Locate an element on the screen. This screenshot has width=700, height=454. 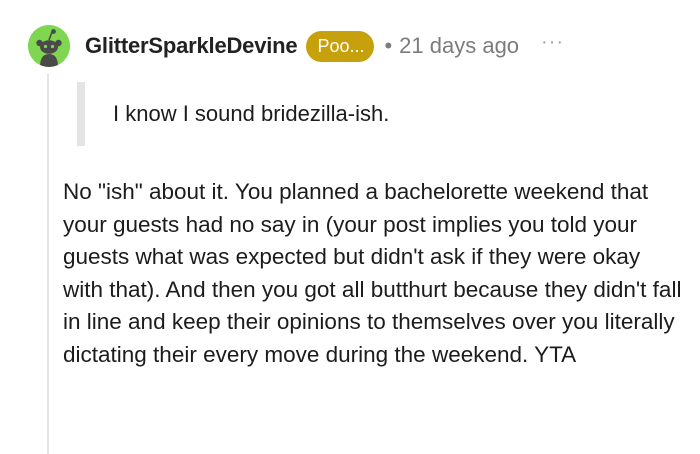
quote-text: I know I sound bridezilla-ish. is located at coordinates (251, 113).